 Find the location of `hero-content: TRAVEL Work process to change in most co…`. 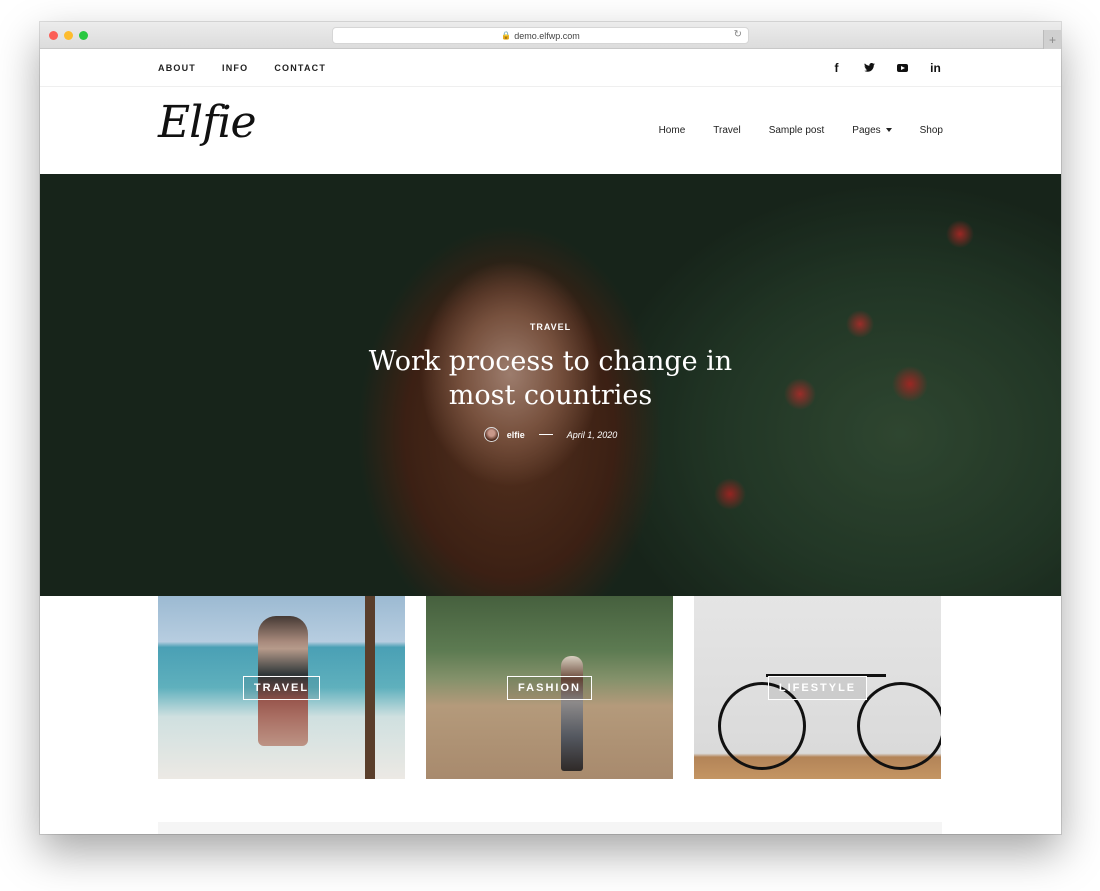

hero-content: TRAVEL Work process to change in most co… is located at coordinates (550, 382).